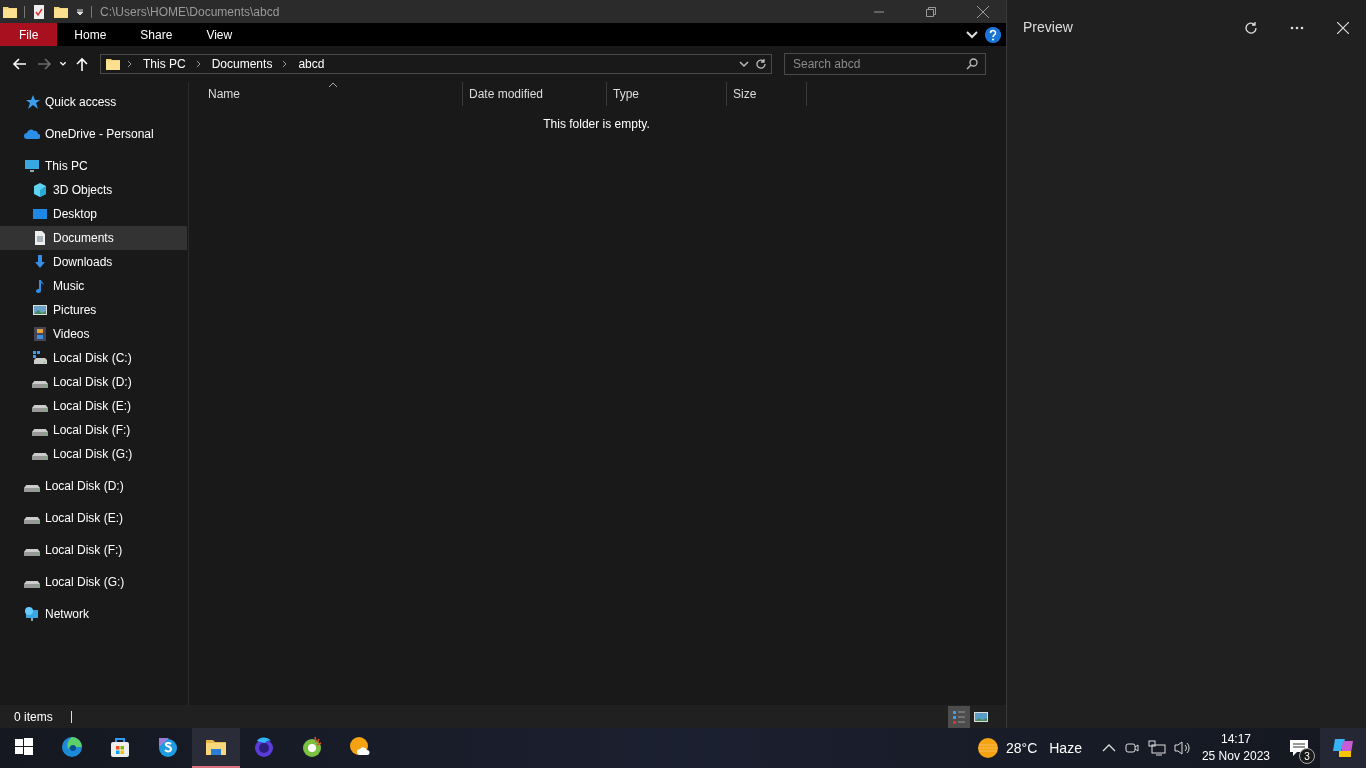 This screenshot has width=1366, height=768. Describe the element at coordinates (72, 747) in the screenshot. I see `browser-icon` at that location.